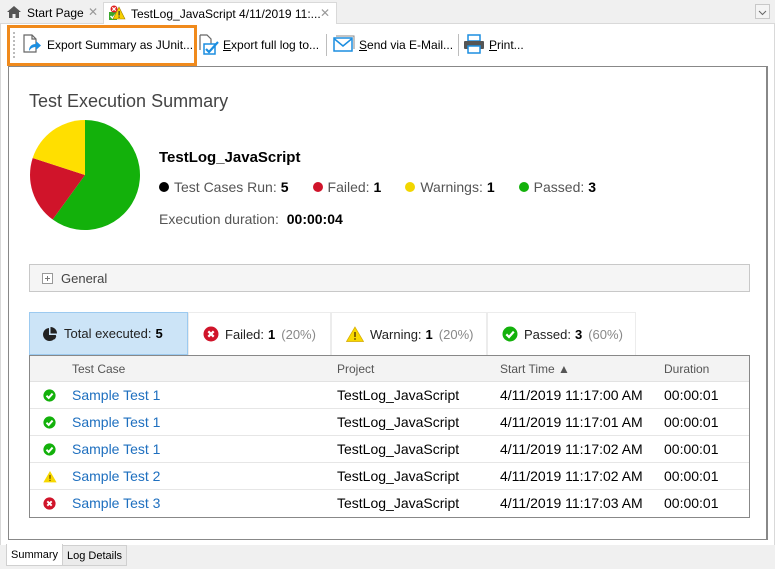  What do you see at coordinates (47, 278) in the screenshot?
I see `expand-plus-icon` at bounding box center [47, 278].